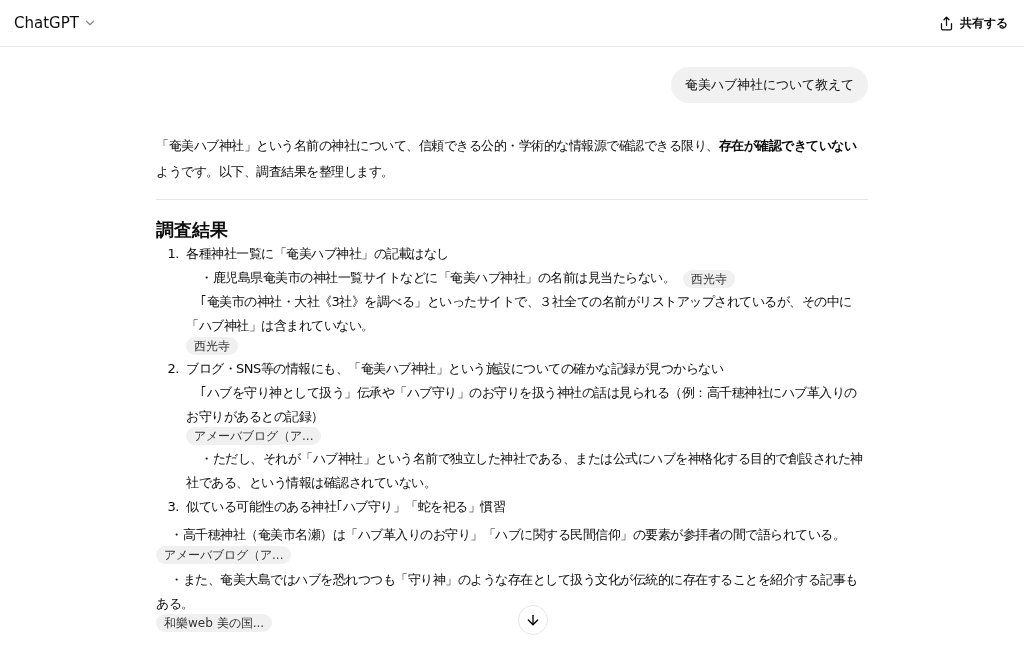 This screenshot has width=1024, height=653. What do you see at coordinates (769, 85) in the screenshot?
I see `user-message: 奄美ハブ神社について教えて` at bounding box center [769, 85].